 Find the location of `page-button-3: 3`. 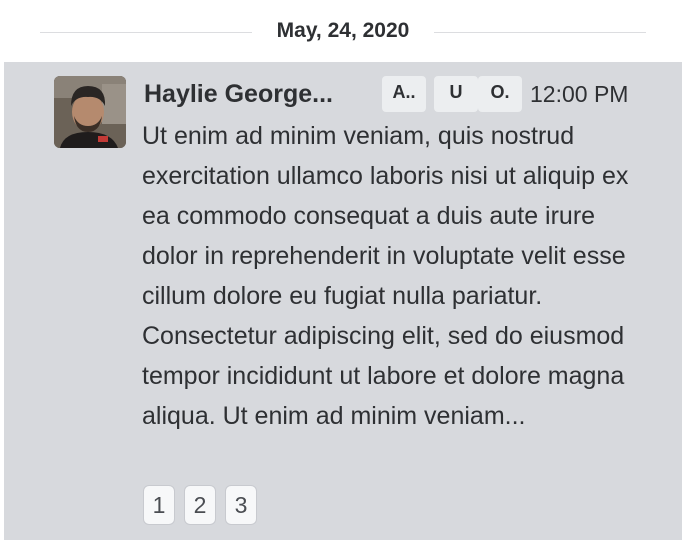

page-button-3: 3 is located at coordinates (241, 505).